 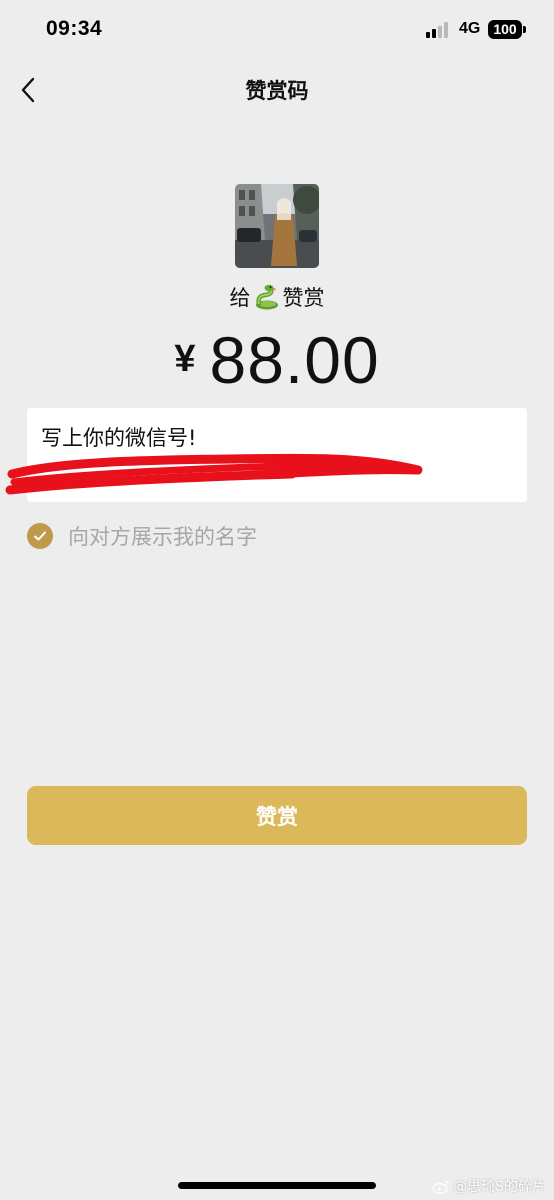 What do you see at coordinates (162, 537) in the screenshot?
I see `show-name-label: 向对方展示我的名字` at bounding box center [162, 537].